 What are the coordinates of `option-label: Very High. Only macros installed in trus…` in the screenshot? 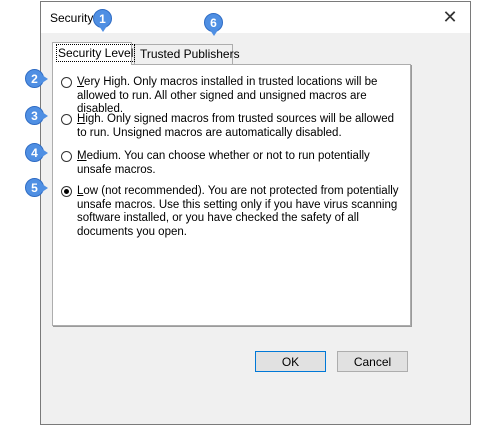 It's located at (239, 96).